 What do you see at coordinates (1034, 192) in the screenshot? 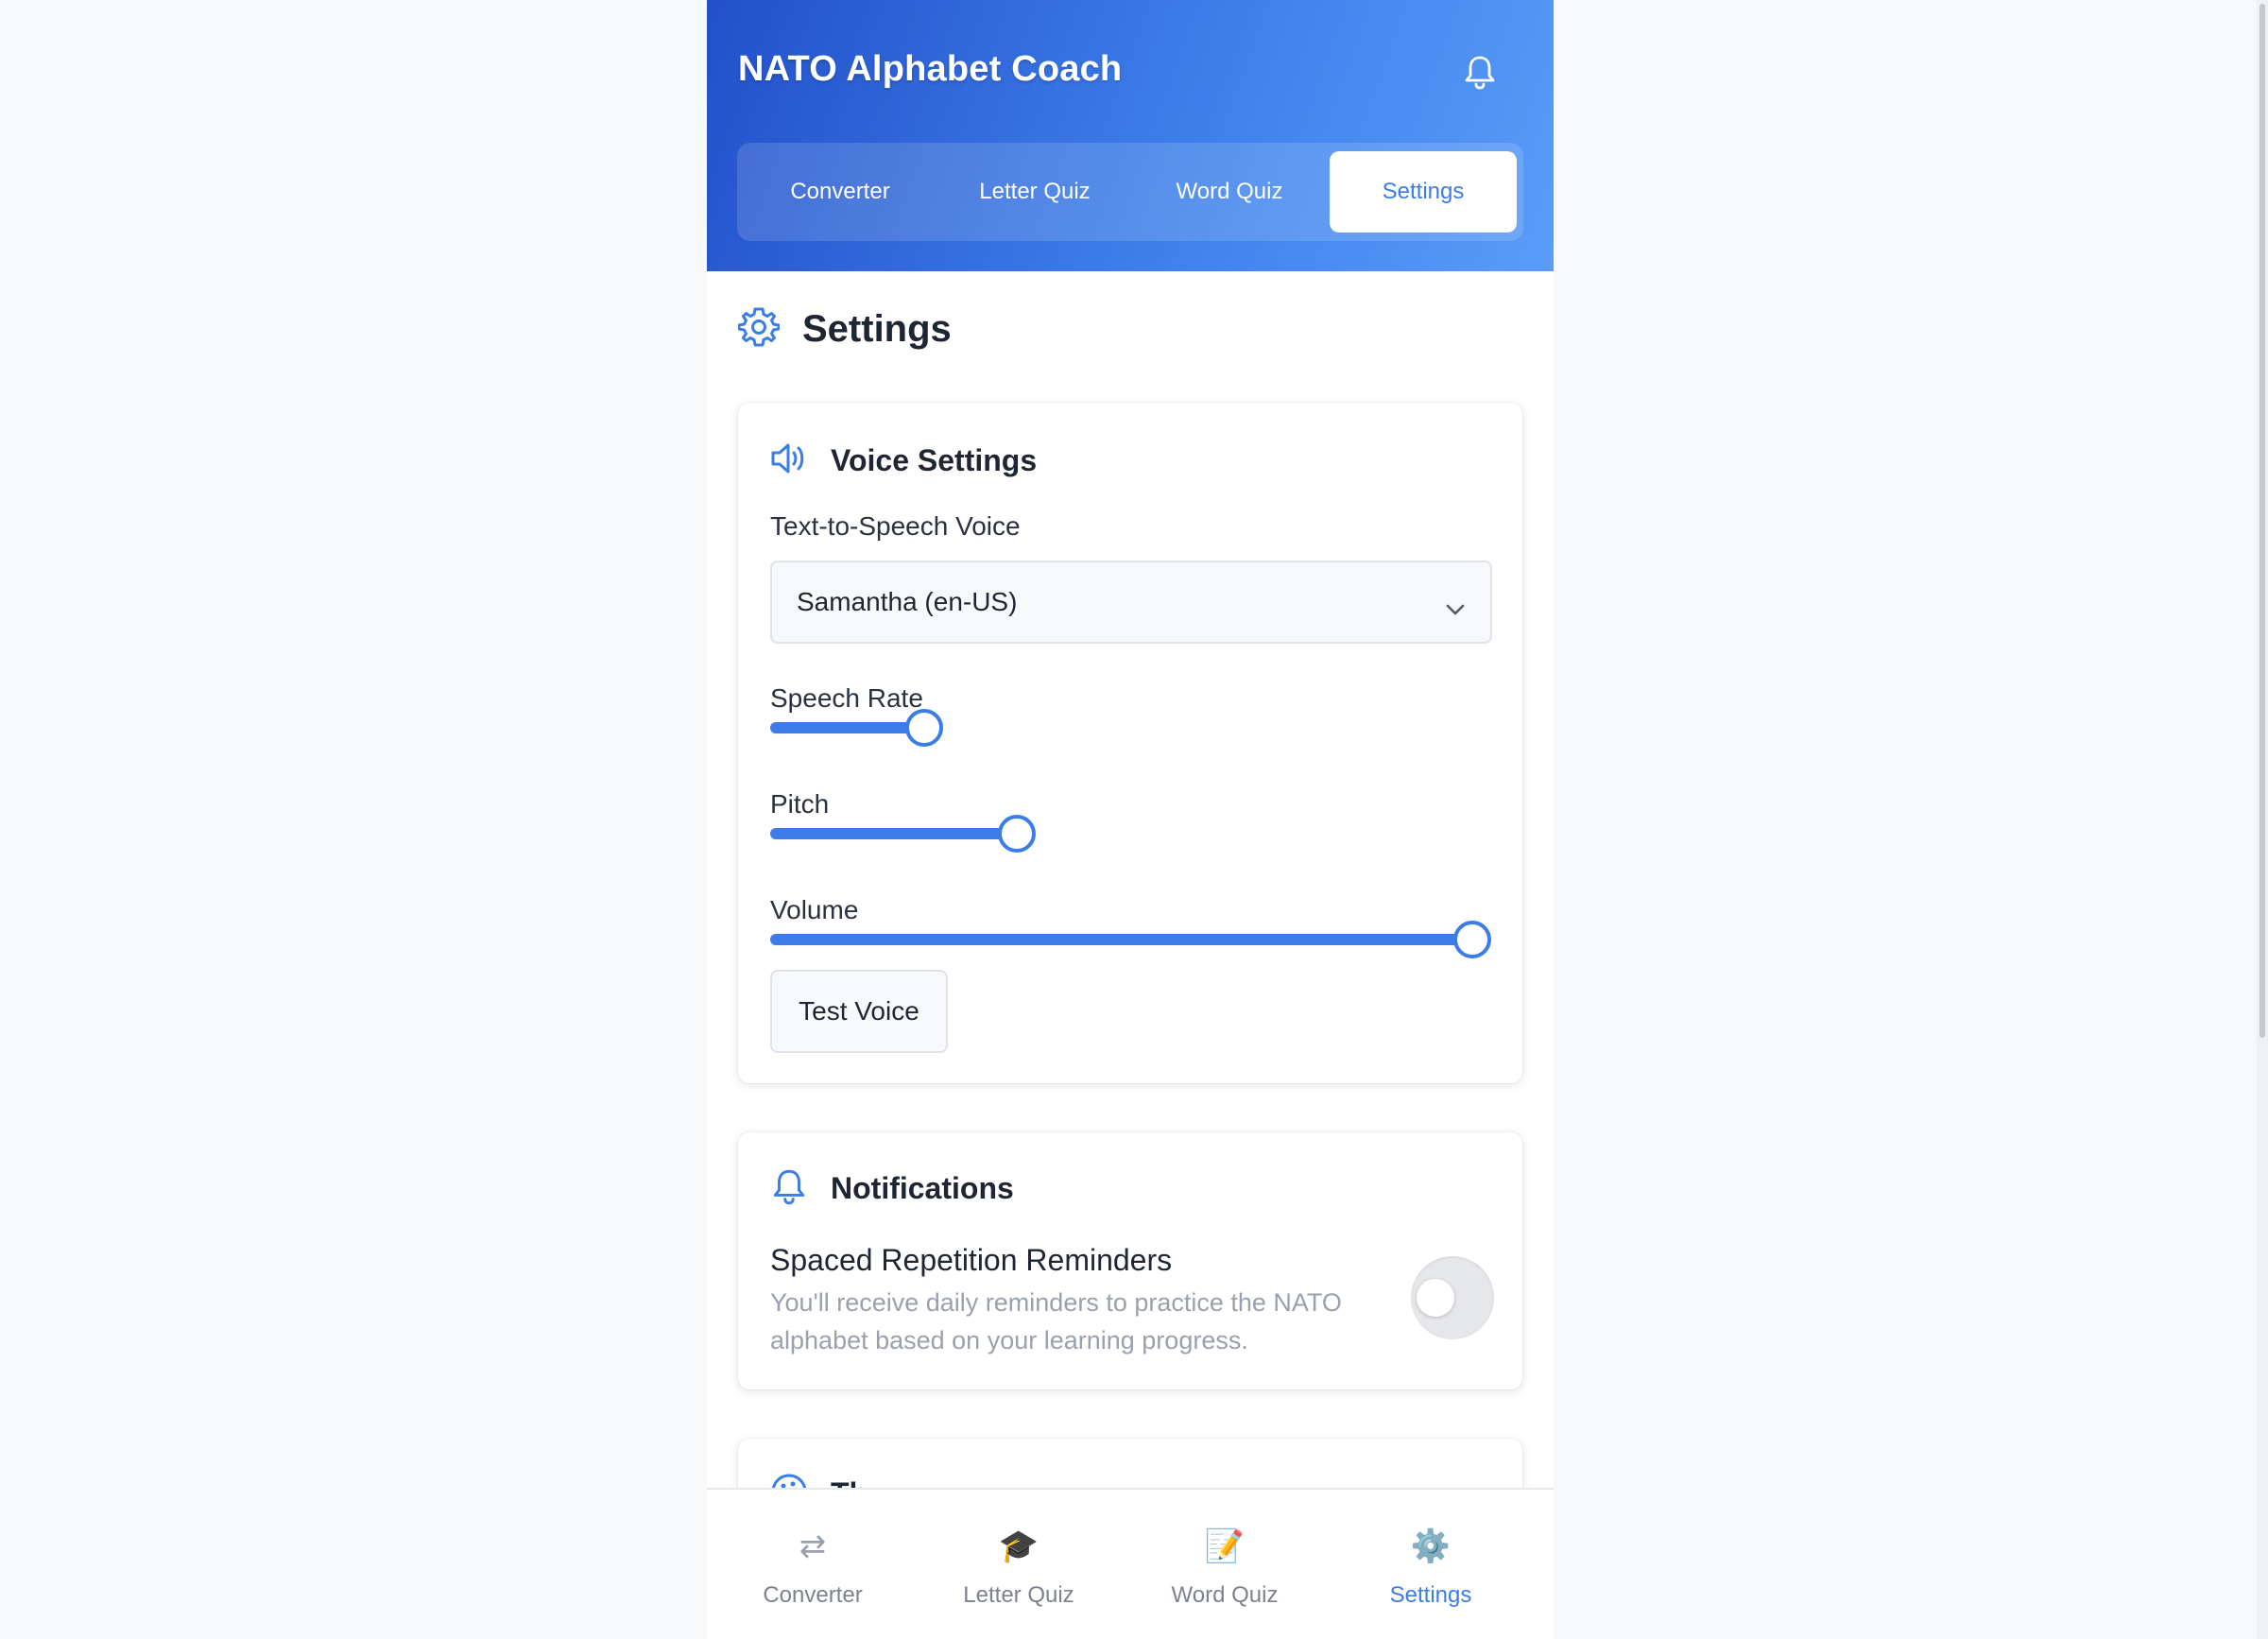
I see `tab-letter-quiz: Letter Quiz` at bounding box center [1034, 192].